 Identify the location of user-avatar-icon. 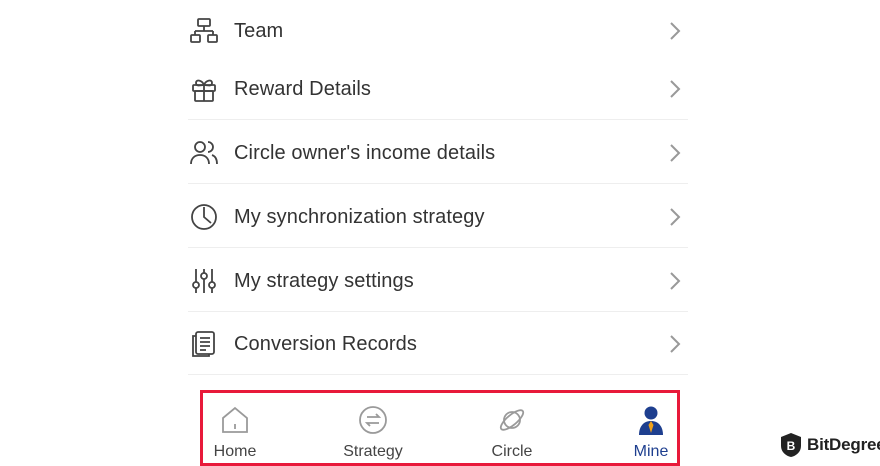
(651, 419).